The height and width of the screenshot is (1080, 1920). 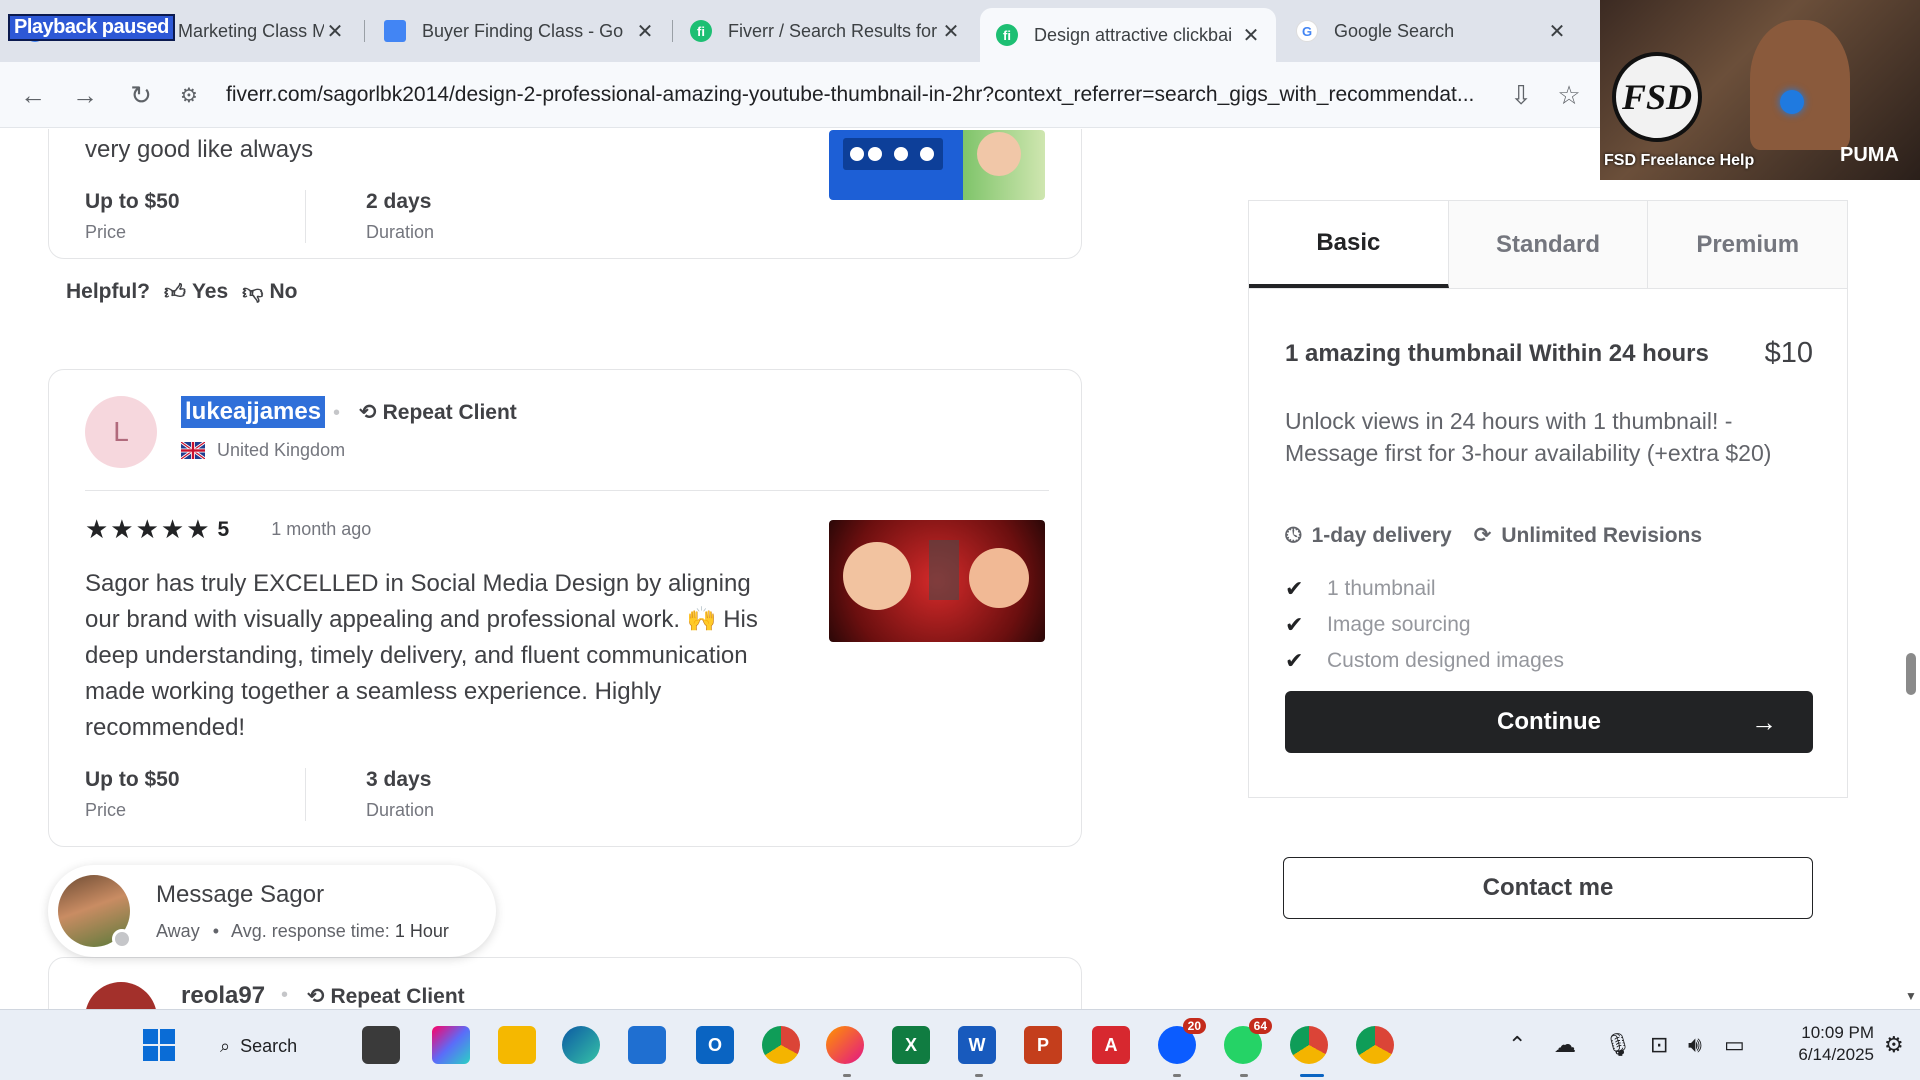 I want to click on outlook-icon: O, so click(x=715, y=1045).